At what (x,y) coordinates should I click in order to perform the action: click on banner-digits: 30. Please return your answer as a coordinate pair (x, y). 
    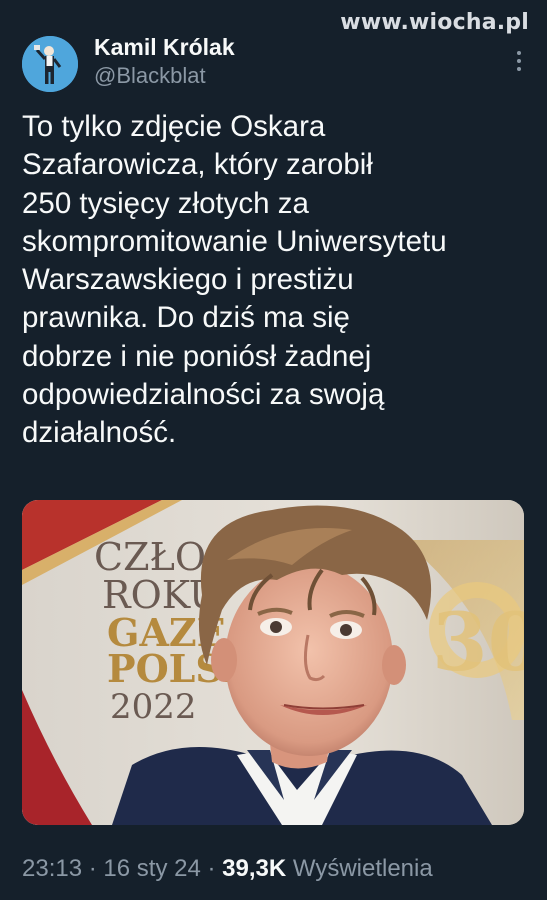
    Looking at the image, I should click on (478, 642).